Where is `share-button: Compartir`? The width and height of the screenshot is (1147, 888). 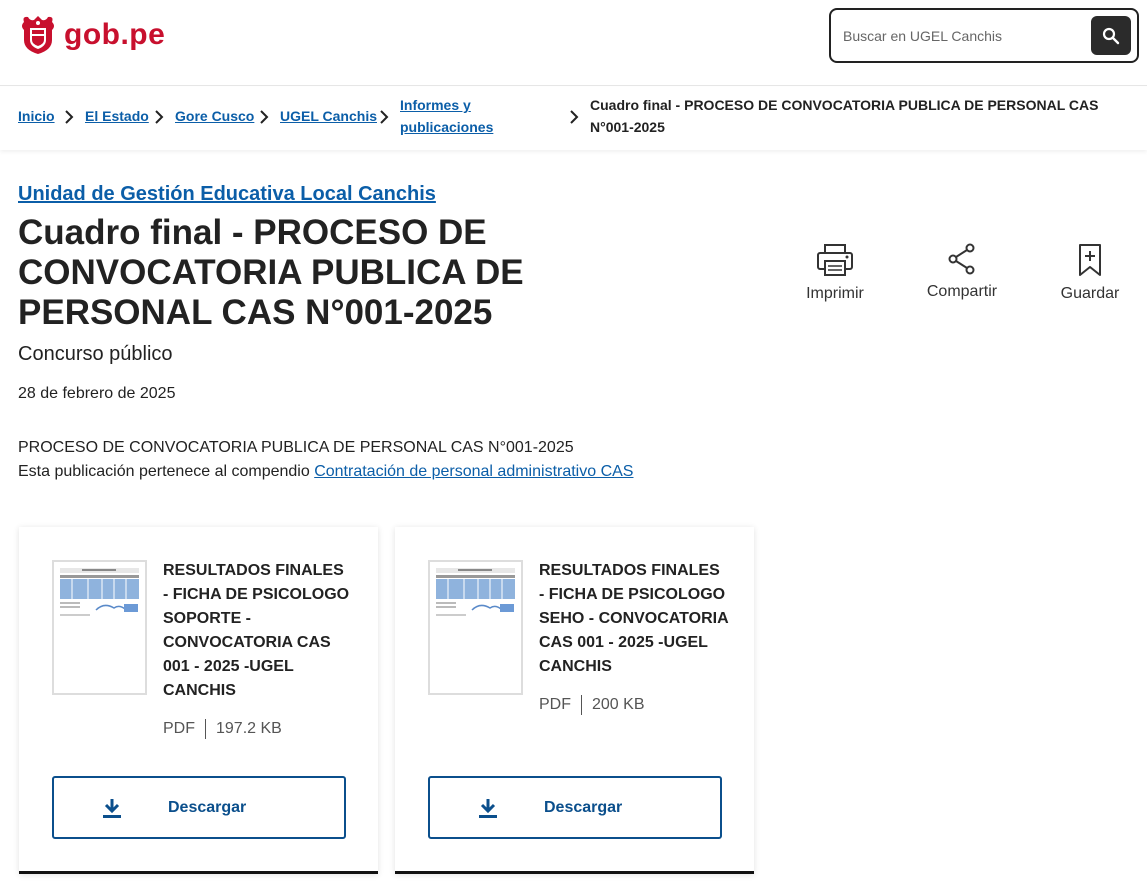 share-button: Compartir is located at coordinates (962, 272).